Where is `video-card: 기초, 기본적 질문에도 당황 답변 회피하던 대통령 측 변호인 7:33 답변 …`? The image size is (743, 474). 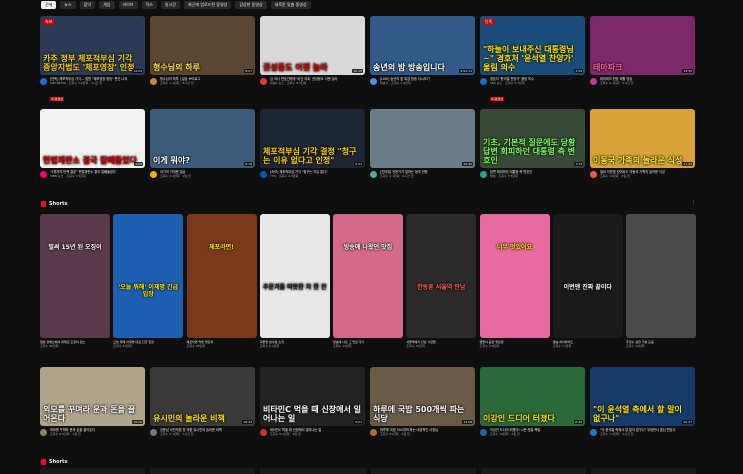
video-card: 기초, 기본적 질문에도 당황 답변 회피하던 대통령 측 변호인 7:33 답변 … is located at coordinates (532, 153).